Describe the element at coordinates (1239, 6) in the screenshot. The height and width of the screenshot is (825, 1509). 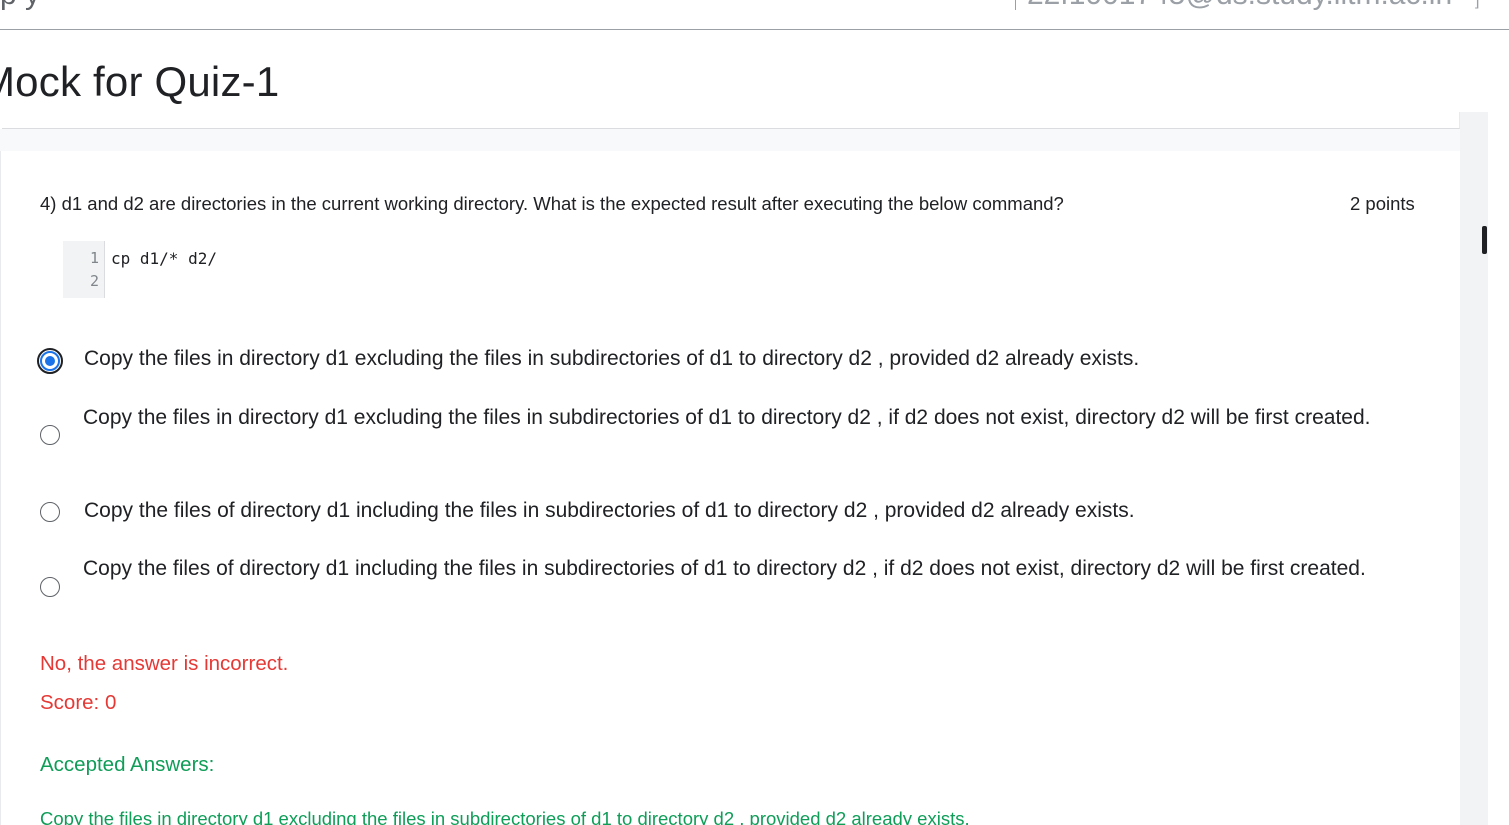
I see `user-email: 22f1001745@ds.study.iitm.ac.in` at that location.